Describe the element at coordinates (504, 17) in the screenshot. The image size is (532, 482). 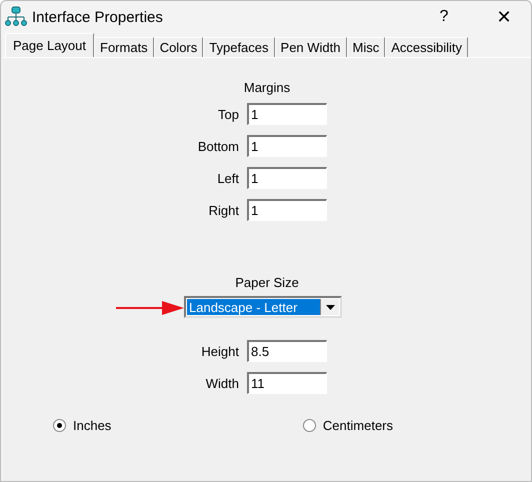
I see `close-button: ✕` at that location.